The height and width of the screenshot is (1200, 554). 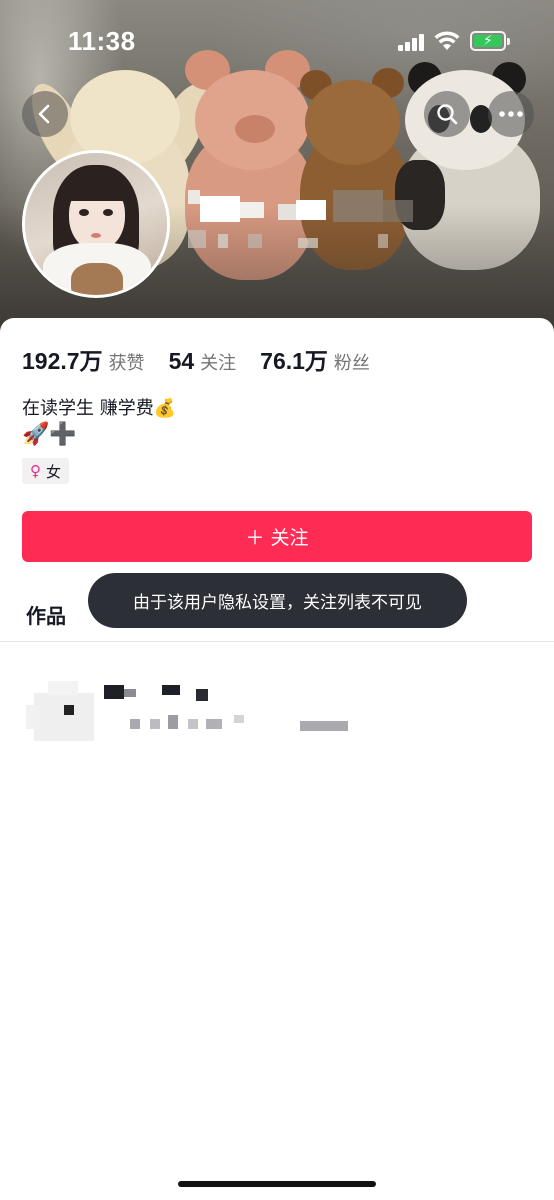 I want to click on home-indicator, so click(x=277, y=1184).